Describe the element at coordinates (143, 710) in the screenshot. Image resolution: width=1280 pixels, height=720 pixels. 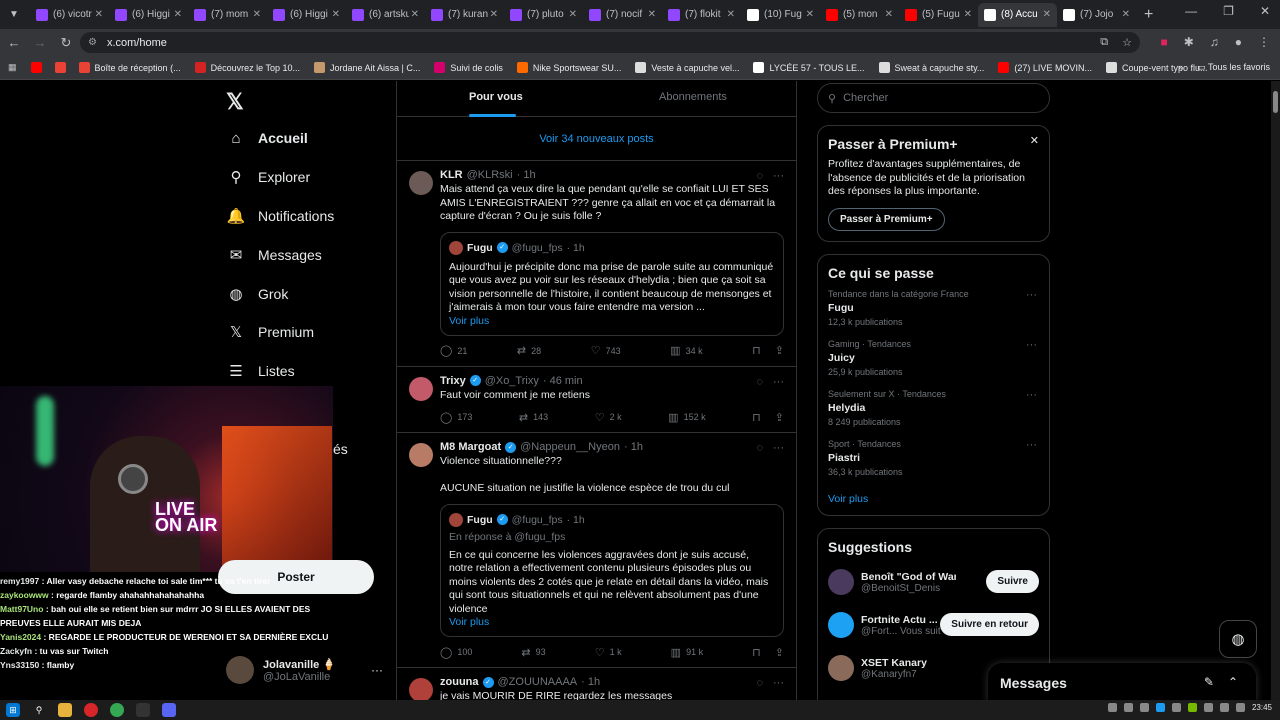
I see `obs-icon` at that location.